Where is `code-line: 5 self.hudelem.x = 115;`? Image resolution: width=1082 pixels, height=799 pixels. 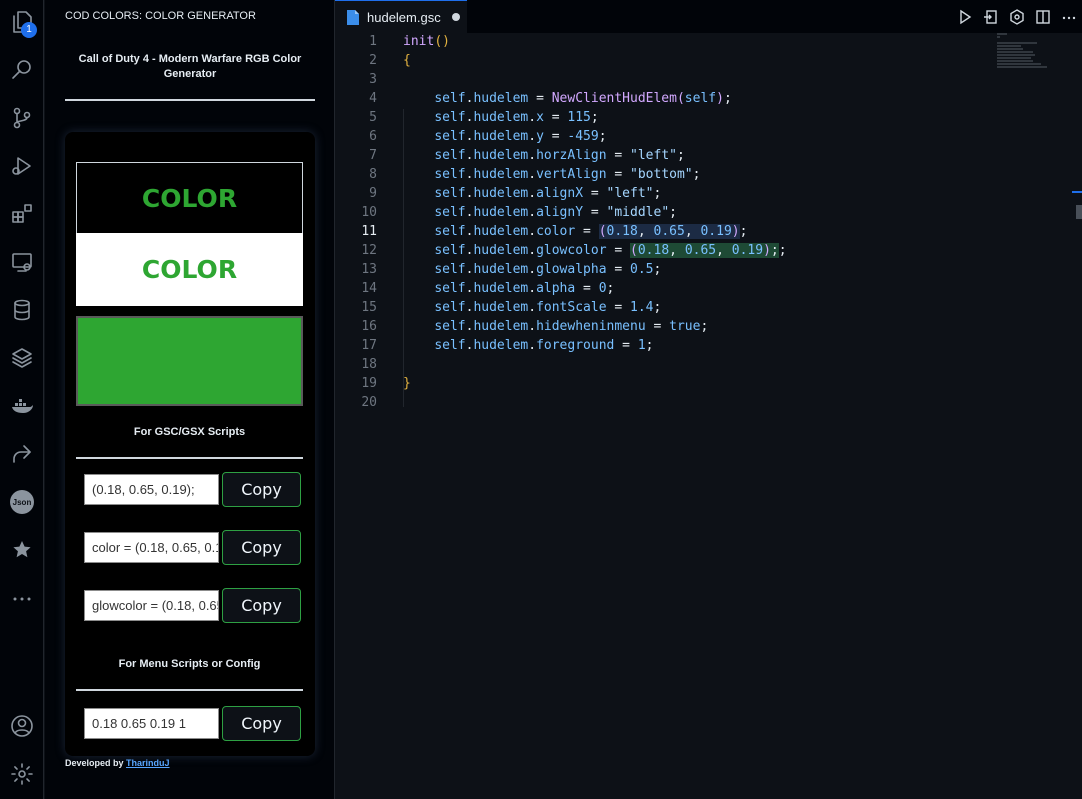
code-line: 5 self.hudelem.x = 115; is located at coordinates (484, 117).